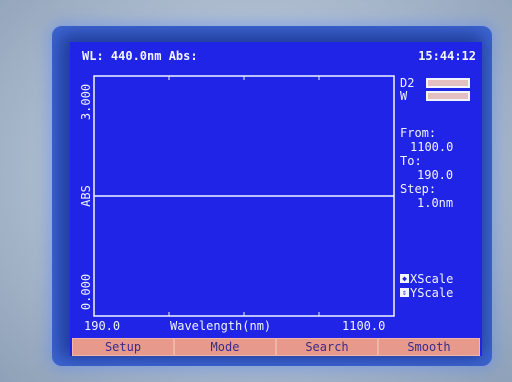 The image size is (512, 382). What do you see at coordinates (411, 161) in the screenshot?
I see `to-label: To:` at bounding box center [411, 161].